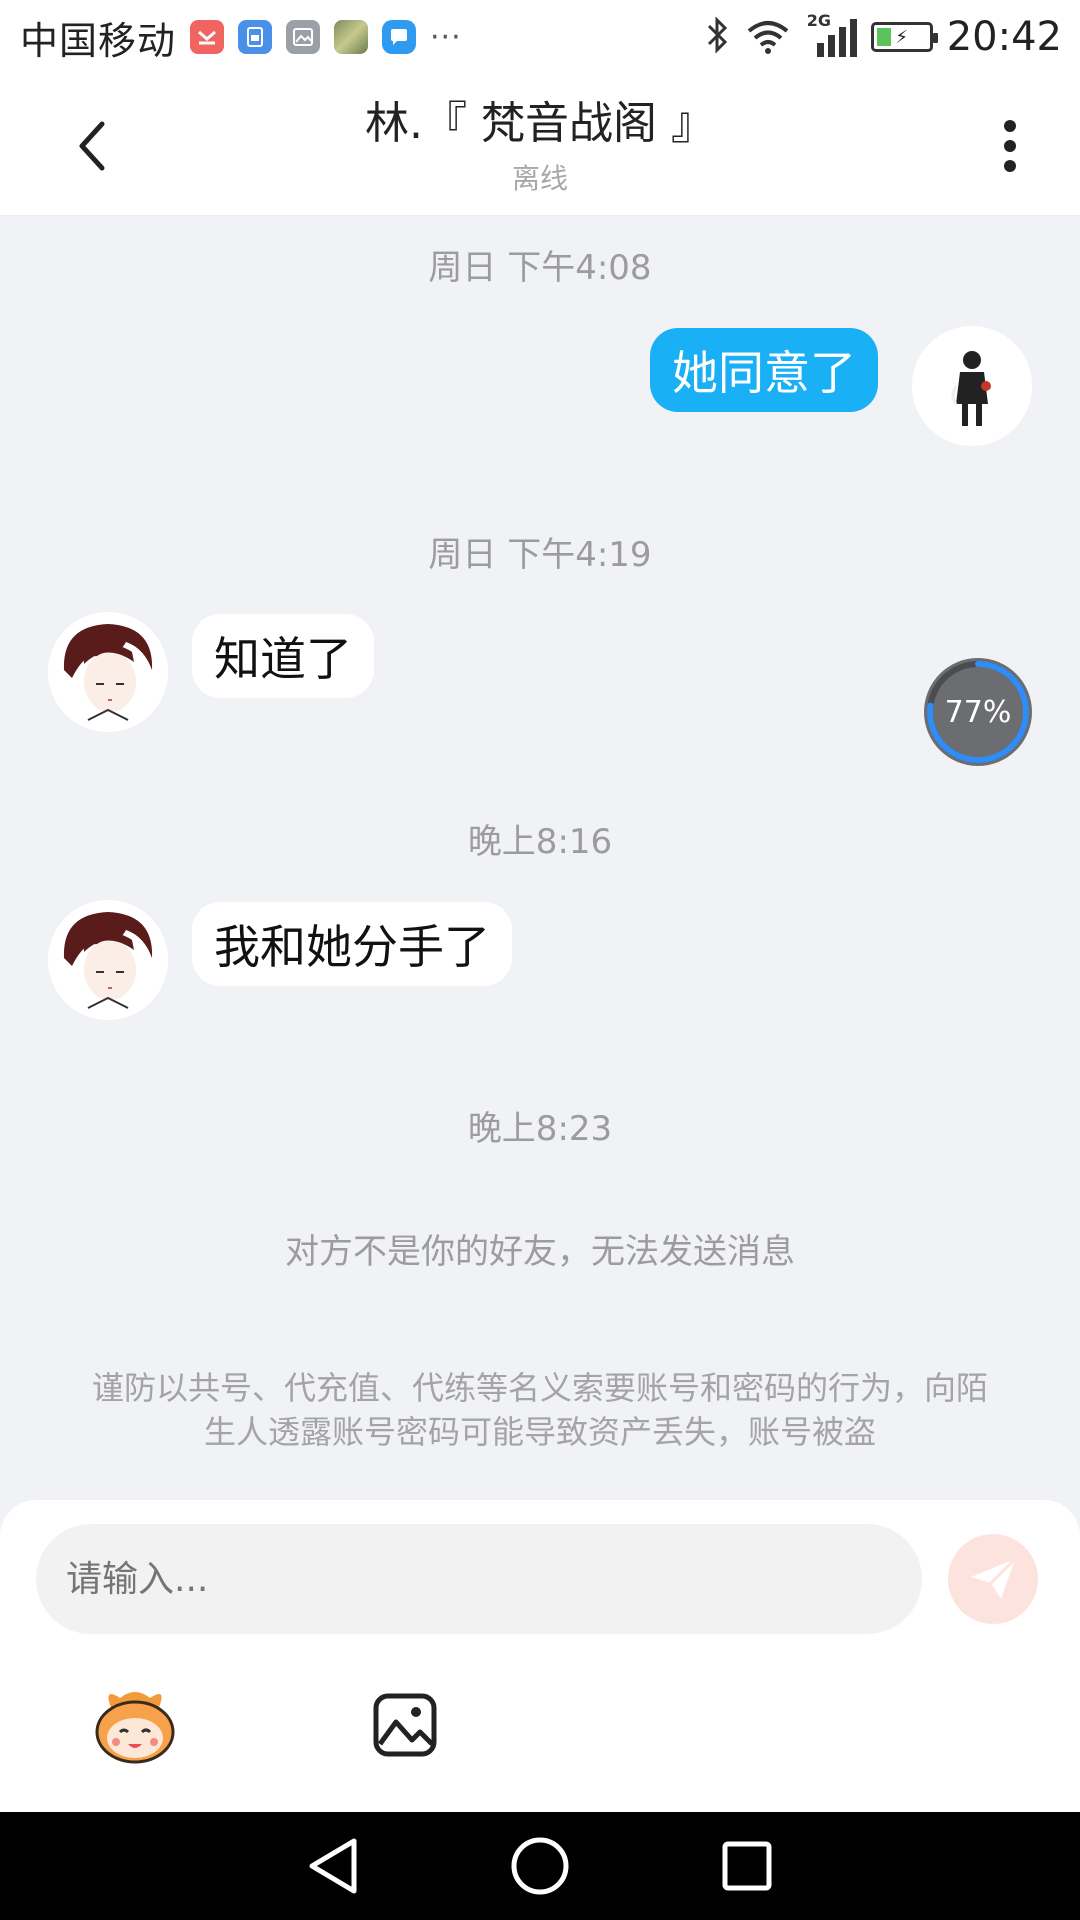 The width and height of the screenshot is (1080, 1920). What do you see at coordinates (352, 947) in the screenshot?
I see `message-text: 我和她分手了` at bounding box center [352, 947].